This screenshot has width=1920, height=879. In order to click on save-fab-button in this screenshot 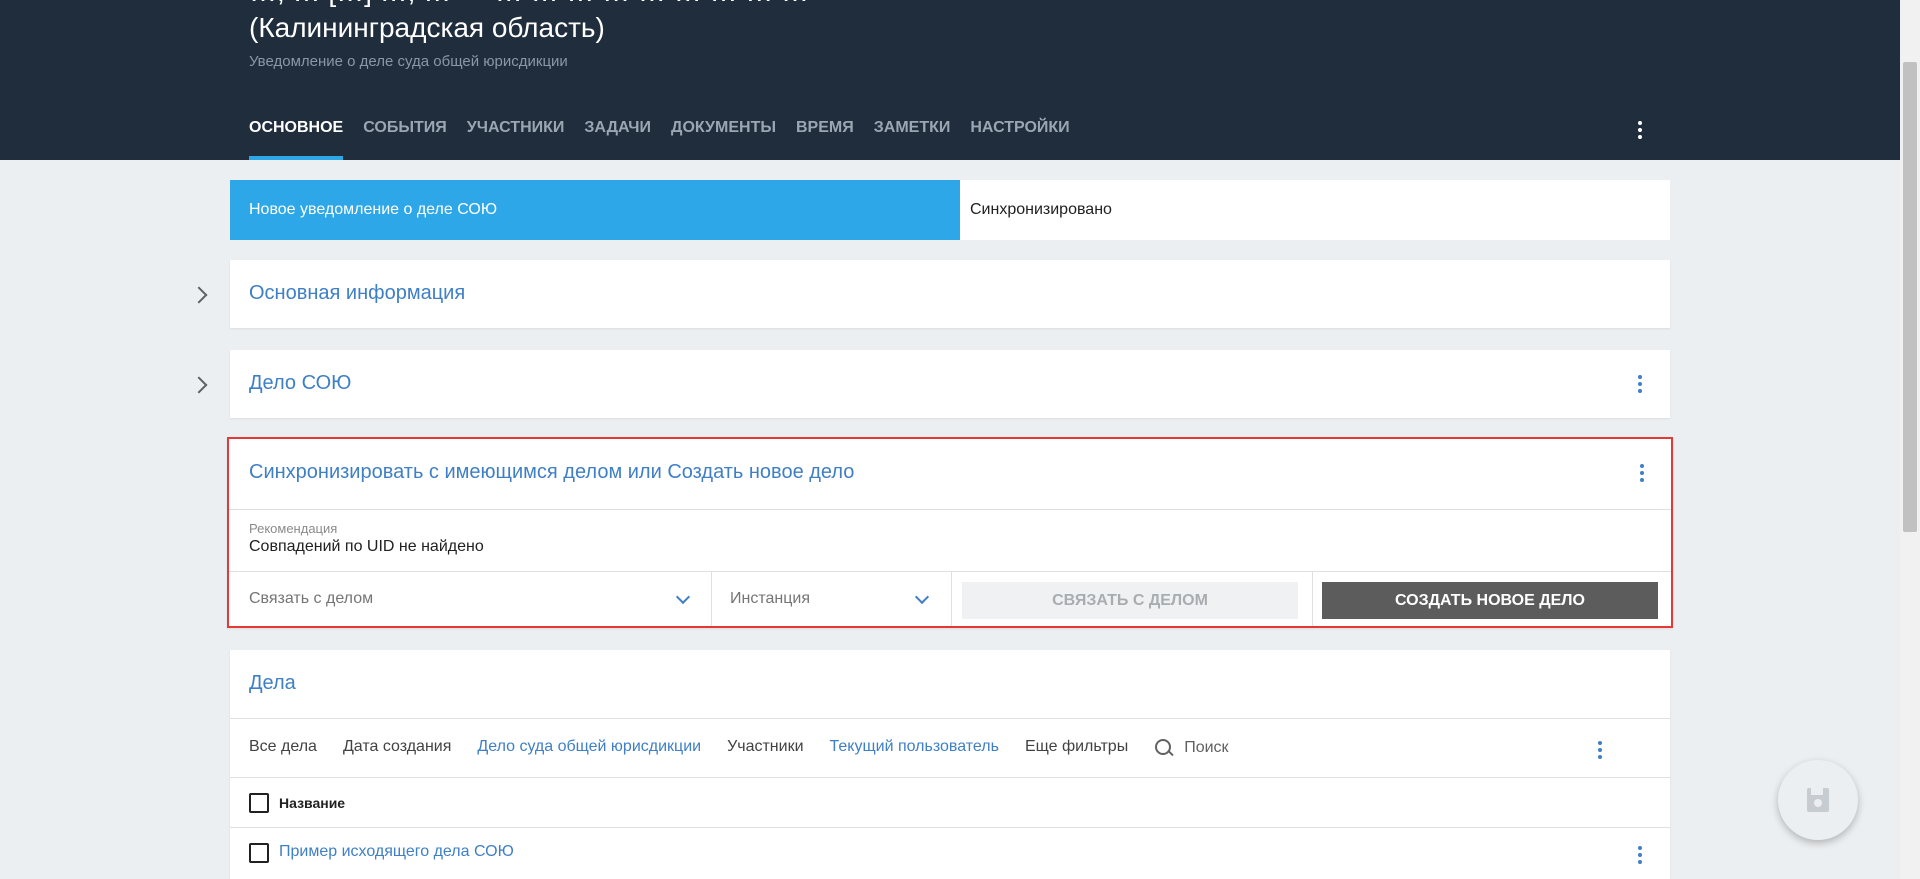, I will do `click(1818, 800)`.